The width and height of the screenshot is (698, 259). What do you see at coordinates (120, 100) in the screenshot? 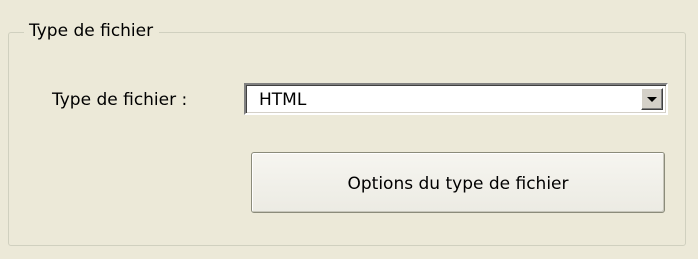
I see `file-type-label: Type de fichier :` at bounding box center [120, 100].